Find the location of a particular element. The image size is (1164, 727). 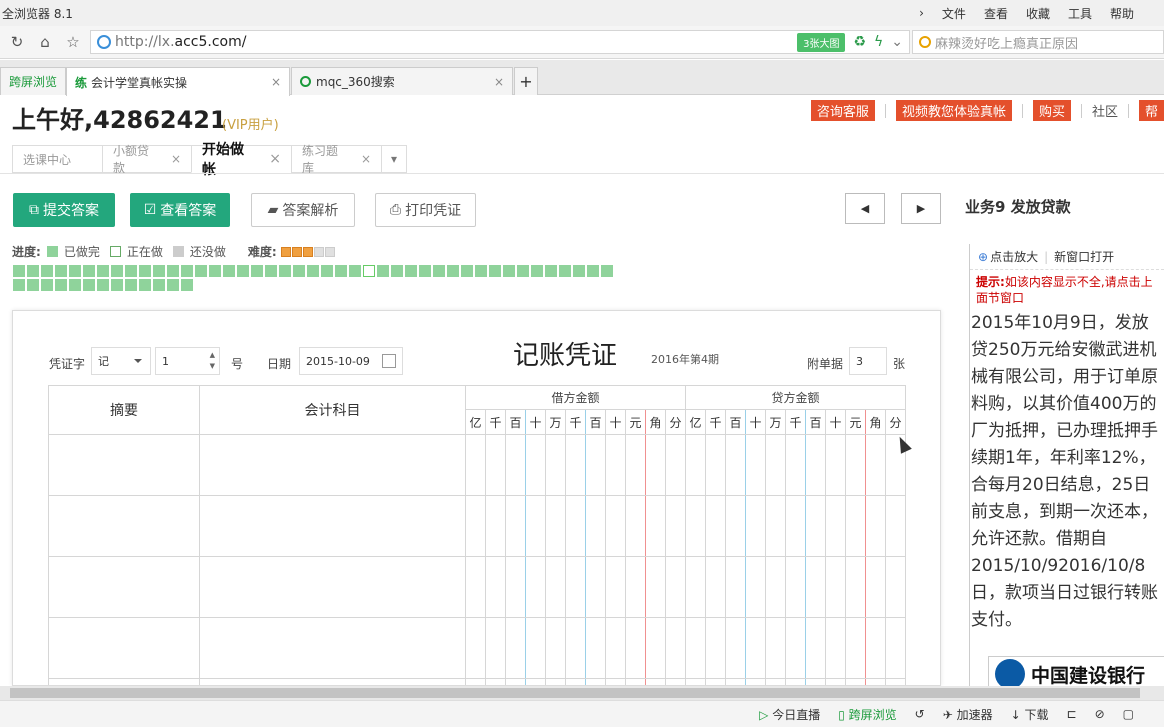

date-input: 2015-10-09 is located at coordinates (351, 361).